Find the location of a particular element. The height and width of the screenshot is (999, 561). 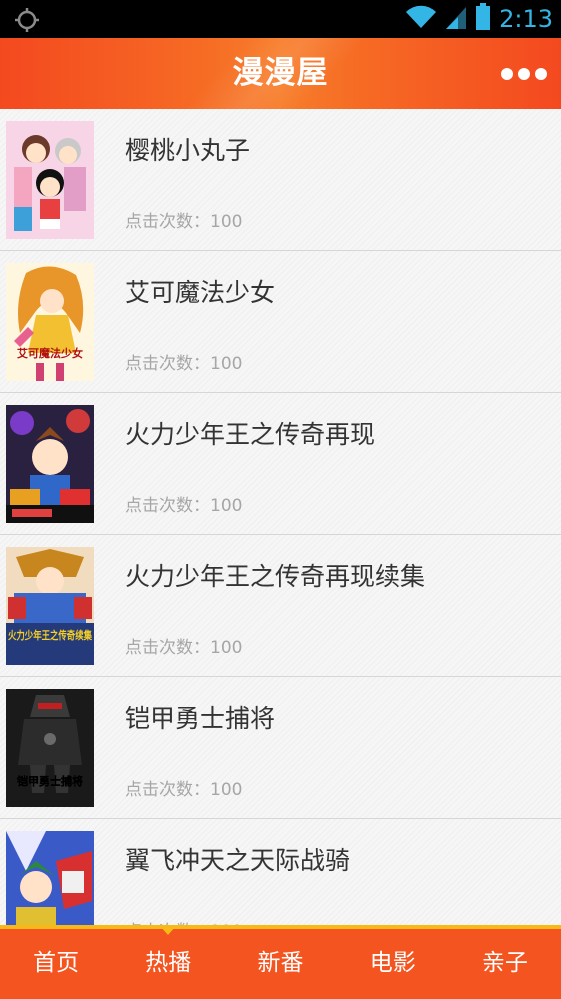

thumbnail-caption: 火力少年王之传奇续集 is located at coordinates (50, 635).